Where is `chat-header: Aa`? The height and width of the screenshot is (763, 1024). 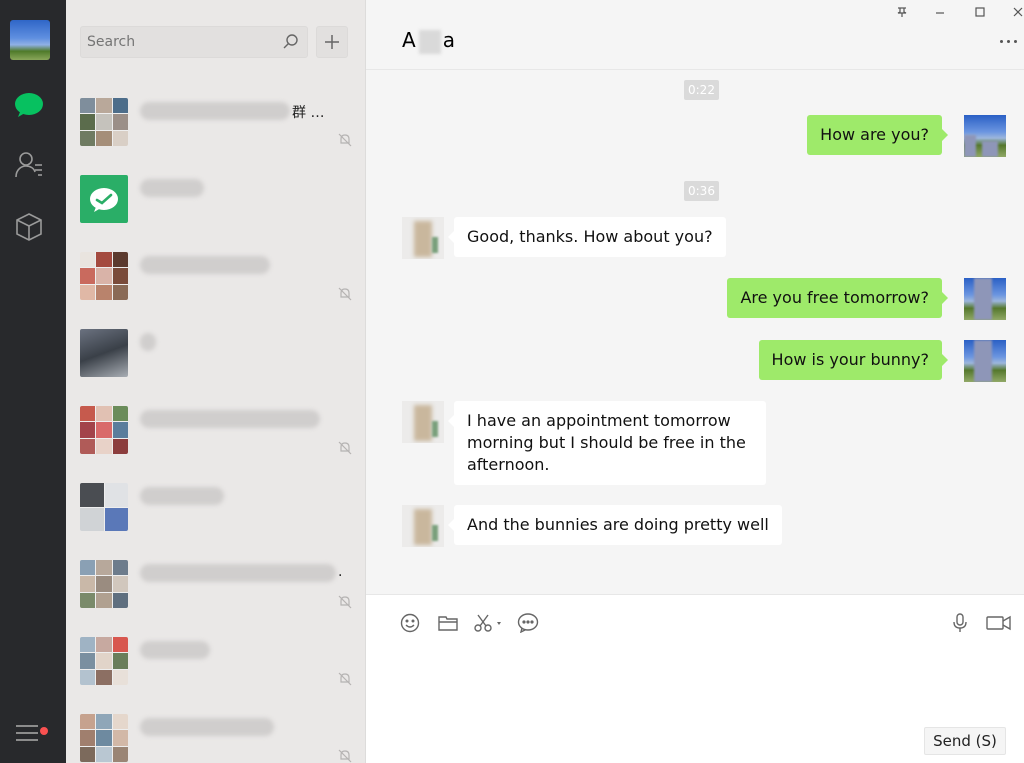
chat-header: Aa is located at coordinates (695, 35).